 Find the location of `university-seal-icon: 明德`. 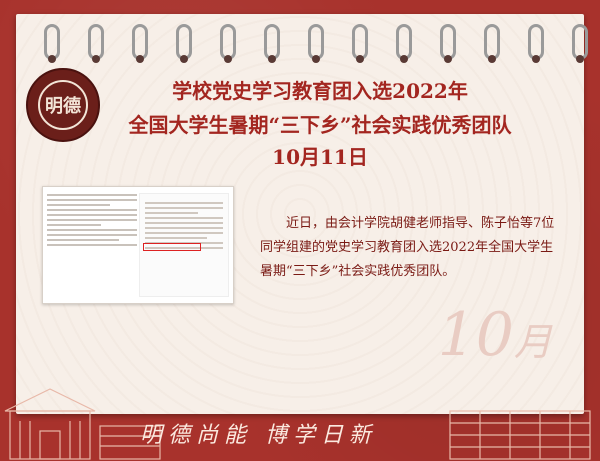

university-seal-icon: 明德 is located at coordinates (63, 105).